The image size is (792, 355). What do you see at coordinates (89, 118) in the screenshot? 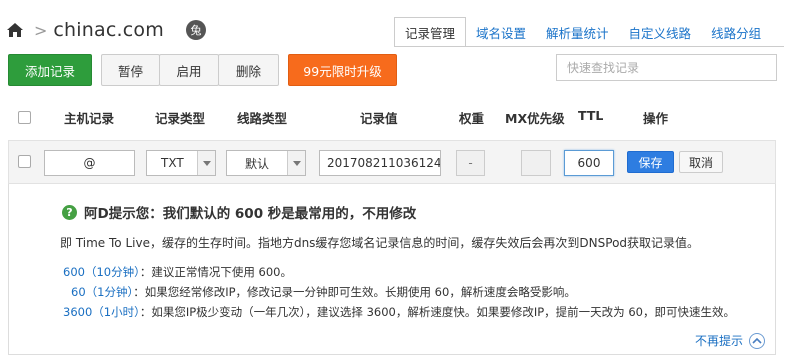
I see `col-host: 主机记录` at bounding box center [89, 118].